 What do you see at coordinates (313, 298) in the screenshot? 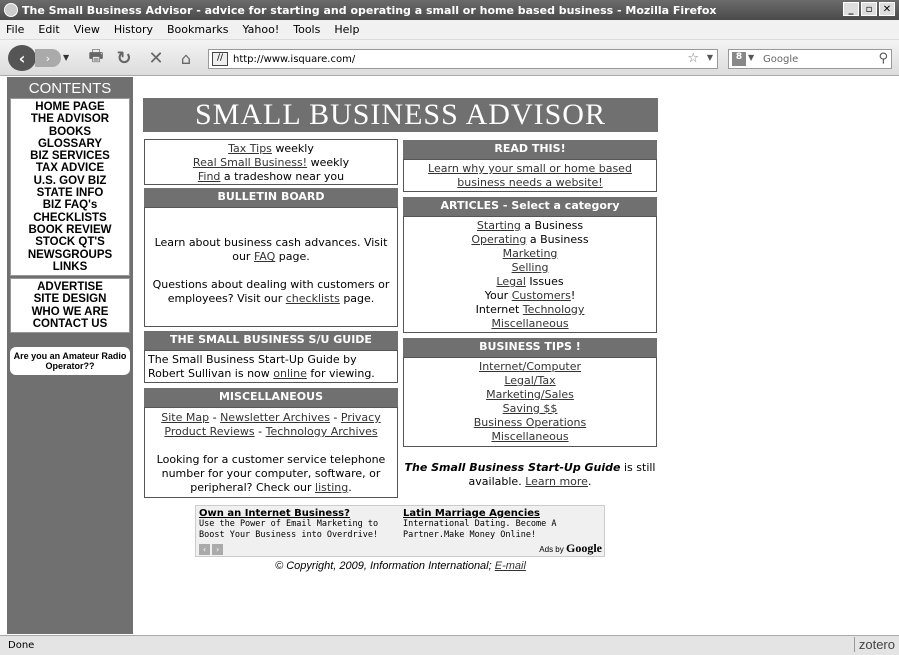
I see `checklists-link: checklists` at bounding box center [313, 298].